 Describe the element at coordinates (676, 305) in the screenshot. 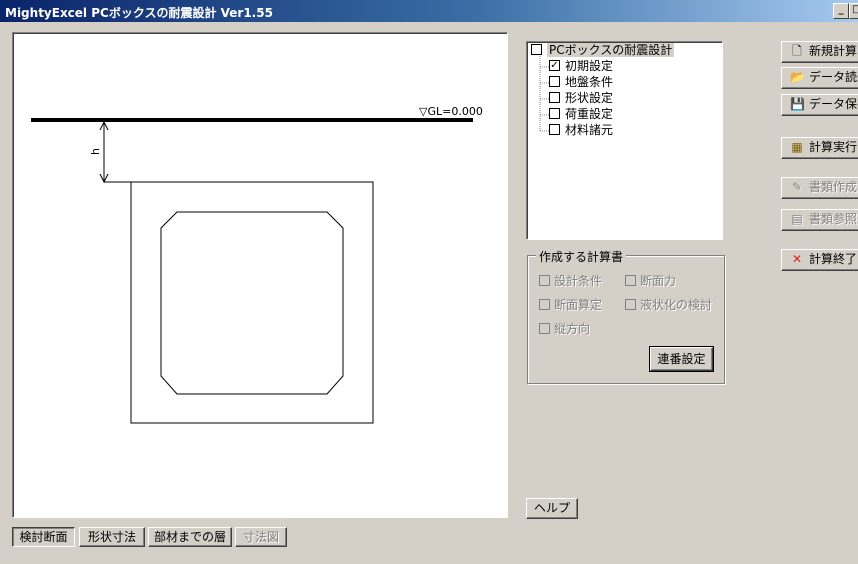

I see `report-option-label: 液状化の検討` at that location.